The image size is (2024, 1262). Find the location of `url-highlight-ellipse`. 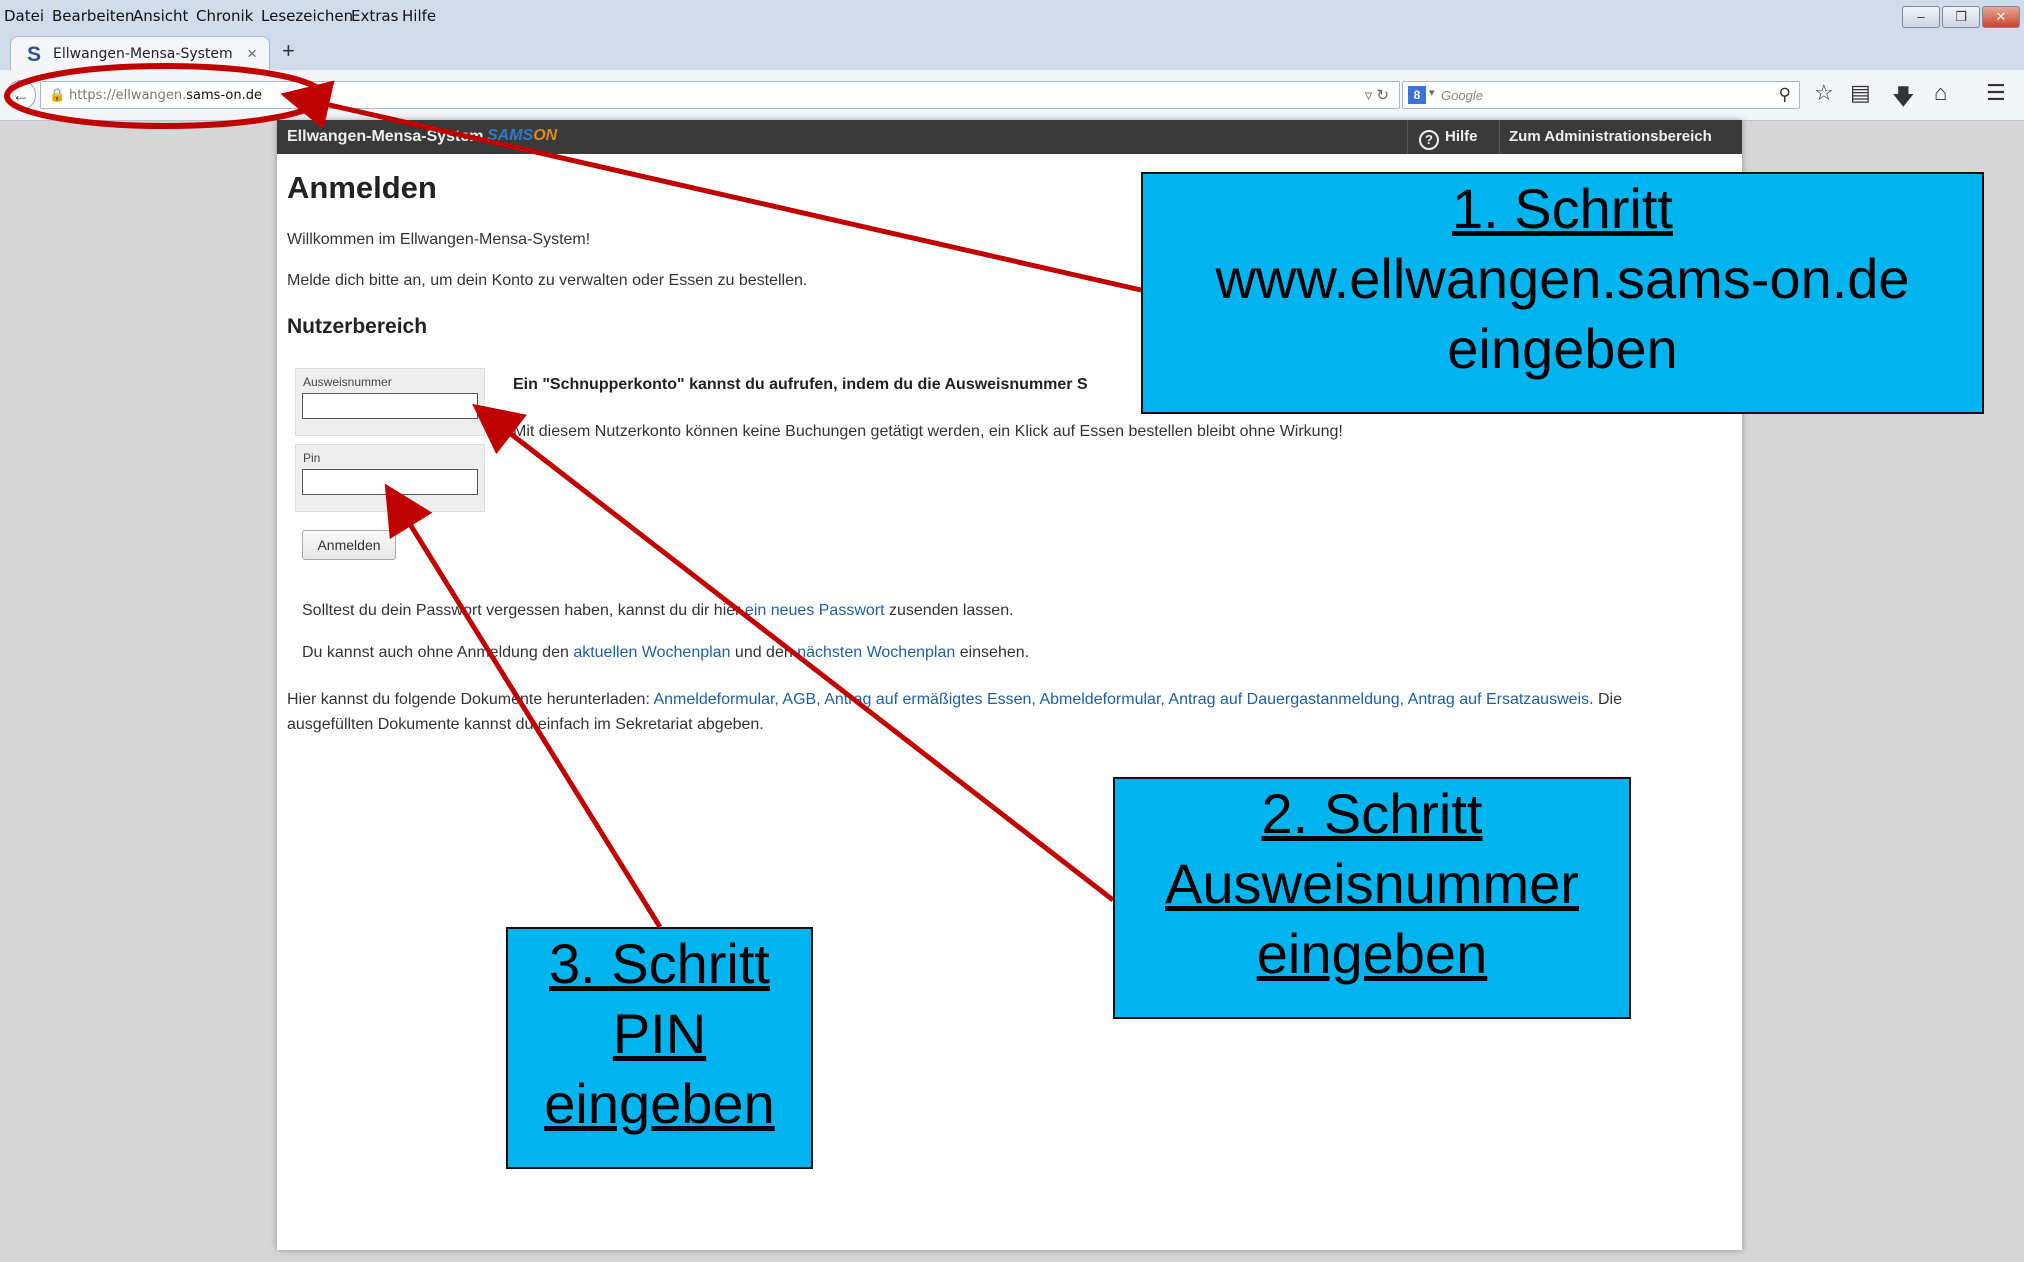

url-highlight-ellipse is located at coordinates (165, 96).